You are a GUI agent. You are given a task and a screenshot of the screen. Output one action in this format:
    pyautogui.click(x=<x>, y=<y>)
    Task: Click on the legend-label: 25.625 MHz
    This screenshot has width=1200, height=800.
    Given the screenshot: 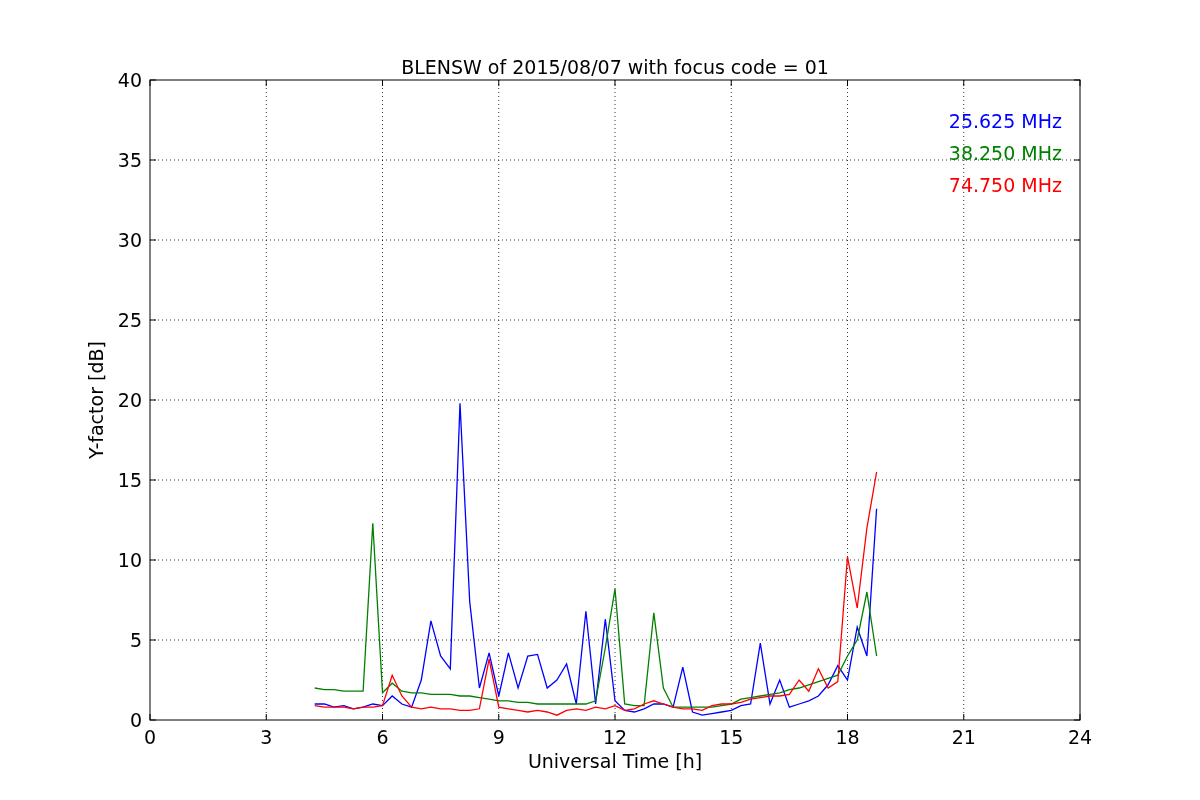 What is the action you would take?
    pyautogui.click(x=1005, y=121)
    